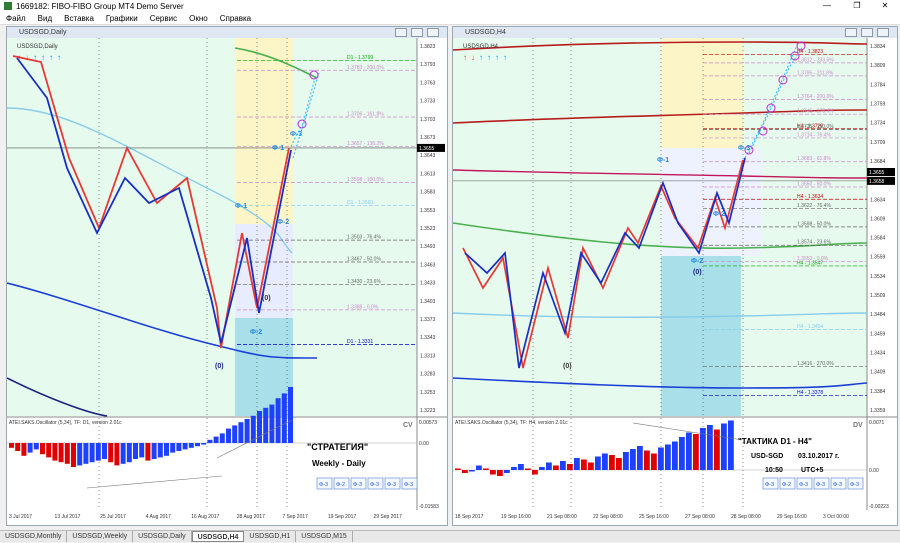 The width and height of the screenshot is (900, 543). I want to click on tactic-time: 10:50, so click(774, 470).